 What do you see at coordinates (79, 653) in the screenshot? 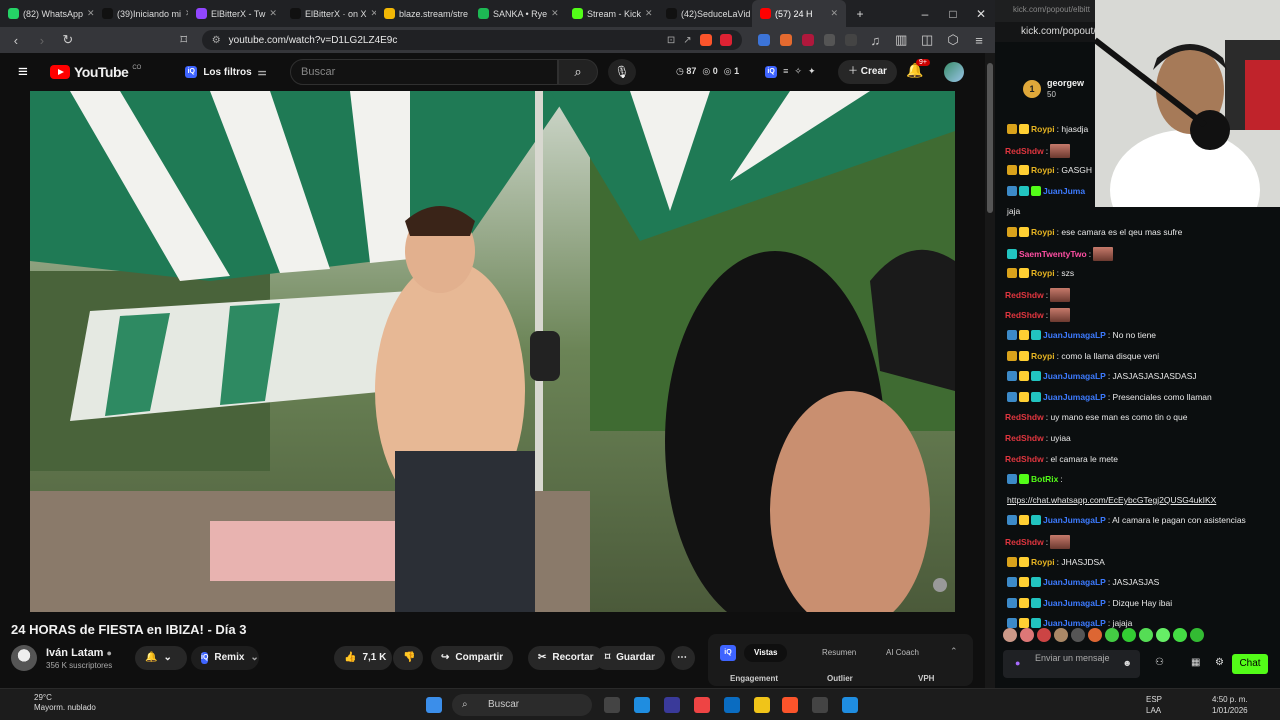
I see `channel-name: Iván Latam ●` at bounding box center [79, 653].